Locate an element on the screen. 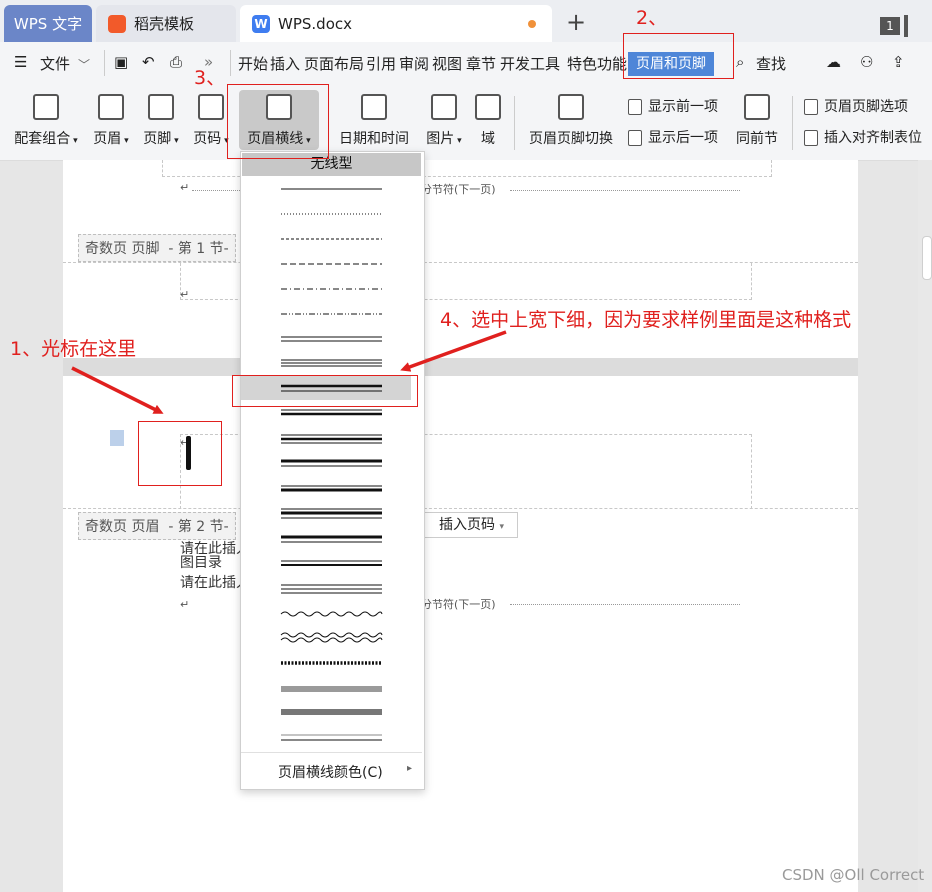  arrow-step1 is located at coordinates (117, 390).